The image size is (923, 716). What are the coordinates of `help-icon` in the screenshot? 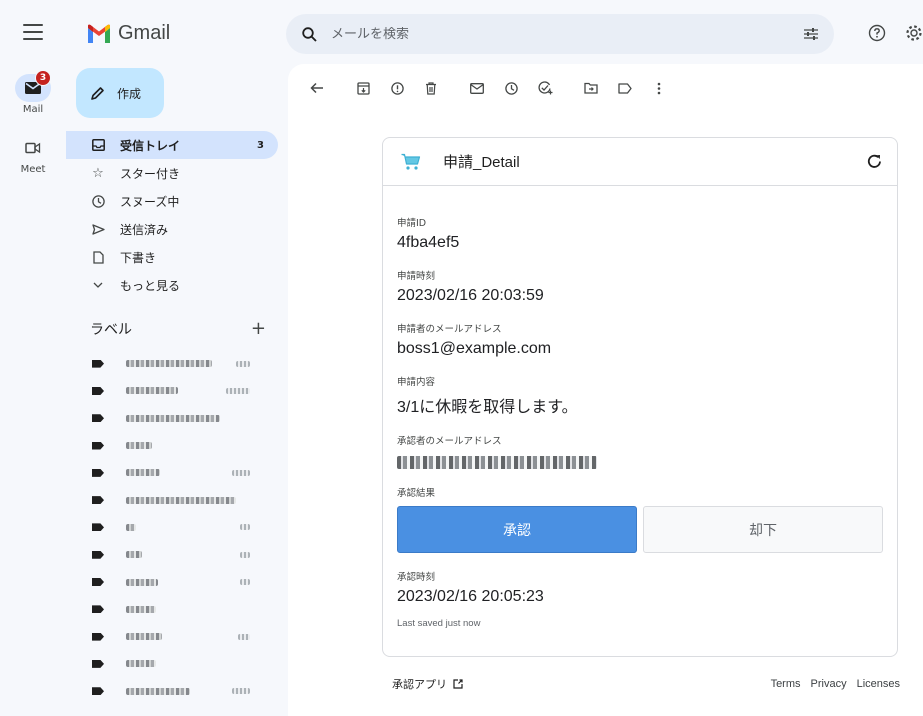 It's located at (877, 33).